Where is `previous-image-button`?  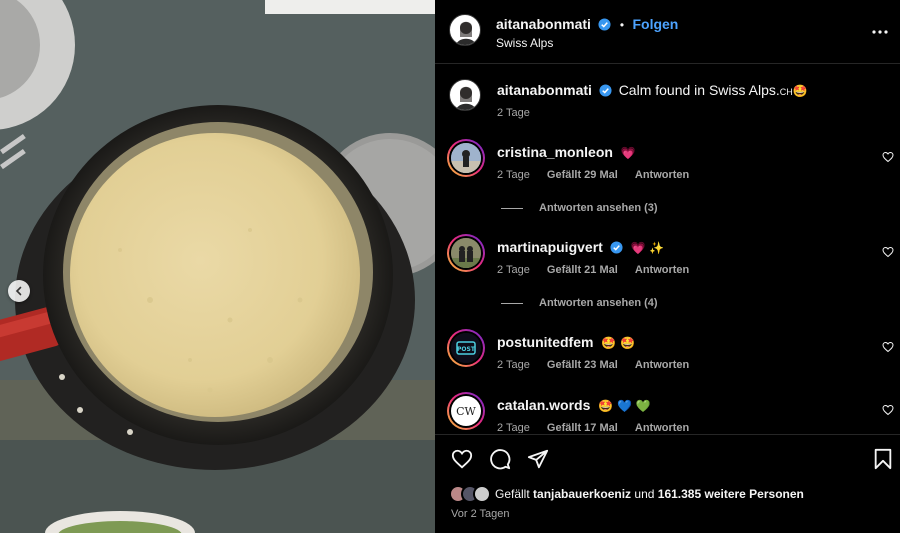 previous-image-button is located at coordinates (19, 291).